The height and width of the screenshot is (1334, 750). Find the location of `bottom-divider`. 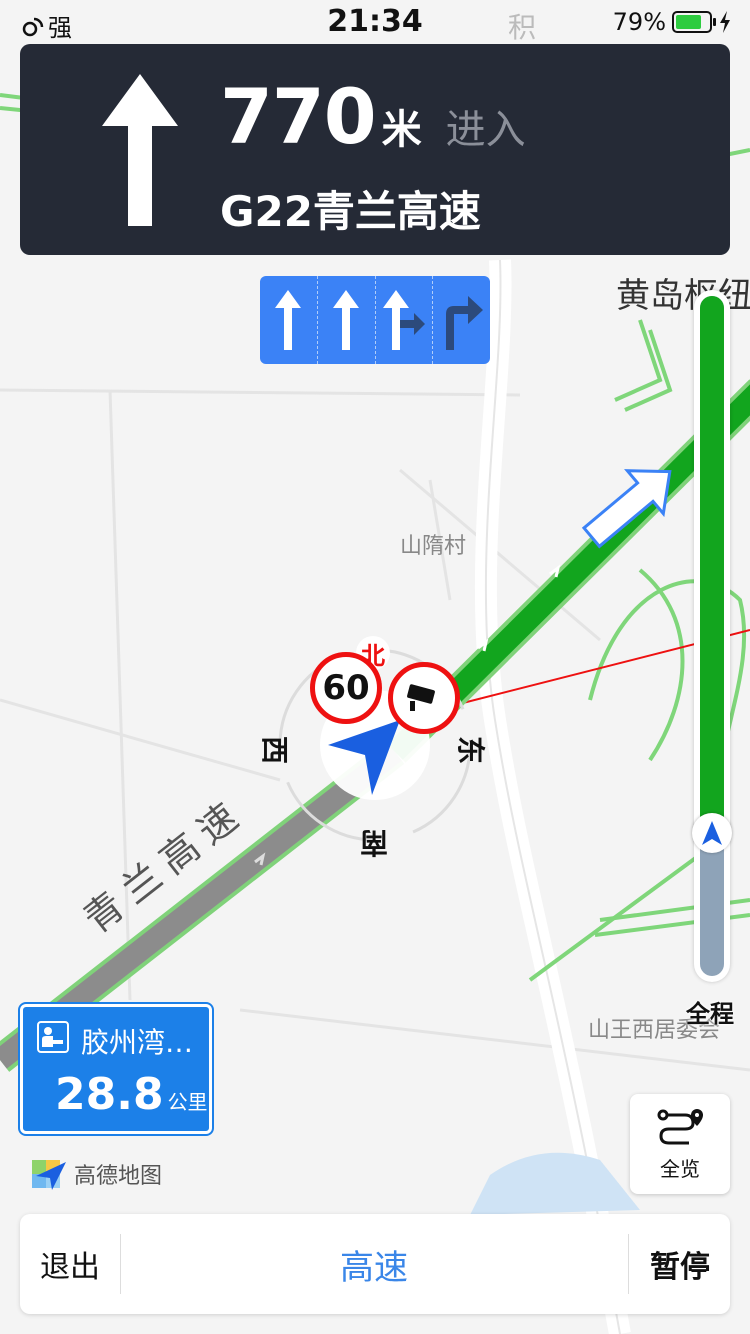

bottom-divider is located at coordinates (628, 1264).